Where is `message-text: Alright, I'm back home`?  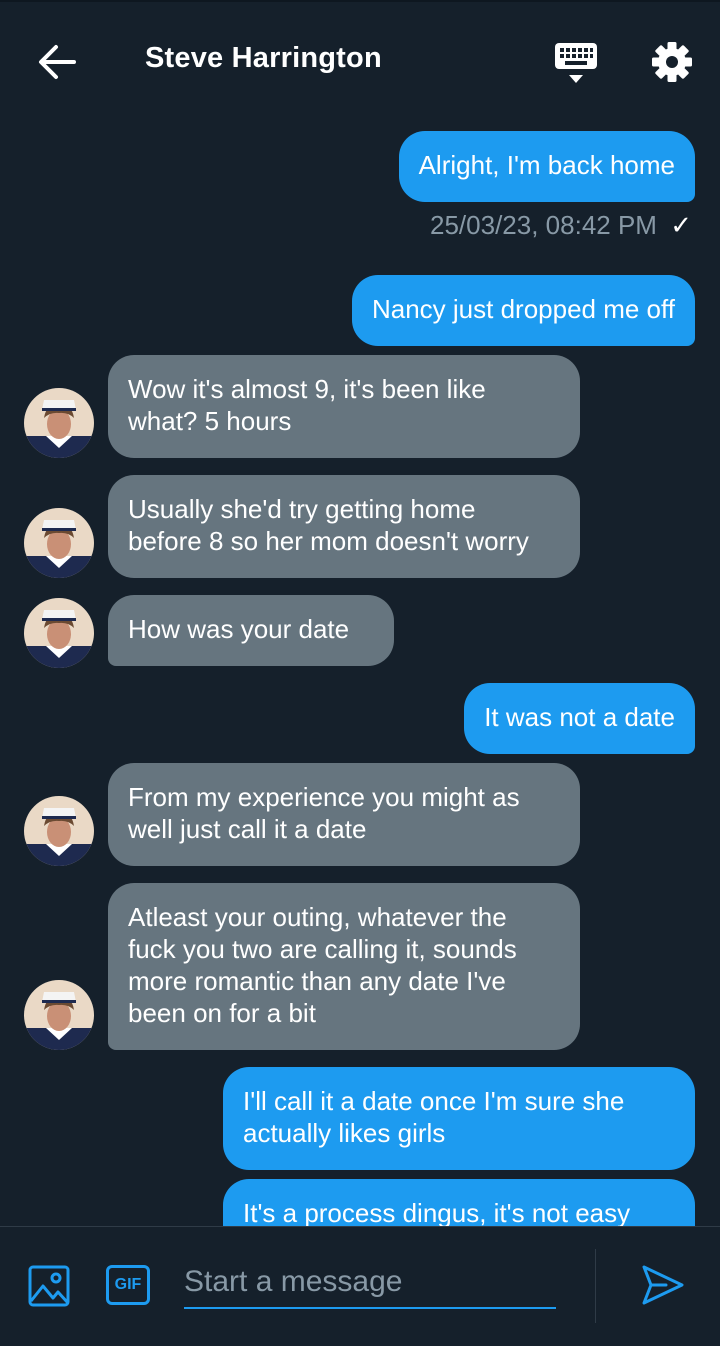
message-text: Alright, I'm back home is located at coordinates (546, 165).